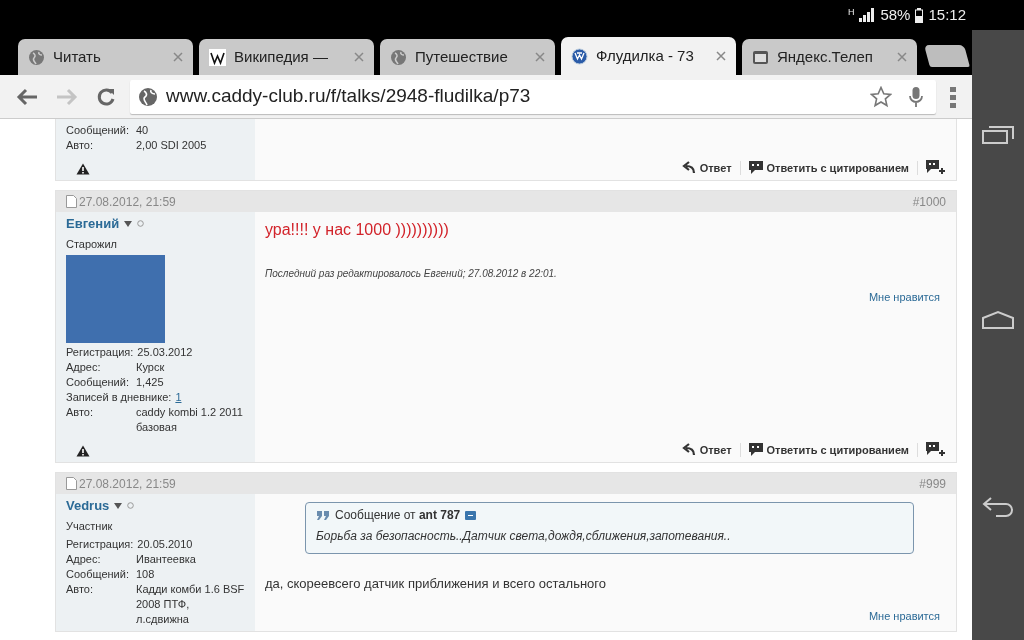 Image resolution: width=1024 pixels, height=640 pixels. What do you see at coordinates (165, 352) in the screenshot?
I see `field-value: 25.03.2012` at bounding box center [165, 352].